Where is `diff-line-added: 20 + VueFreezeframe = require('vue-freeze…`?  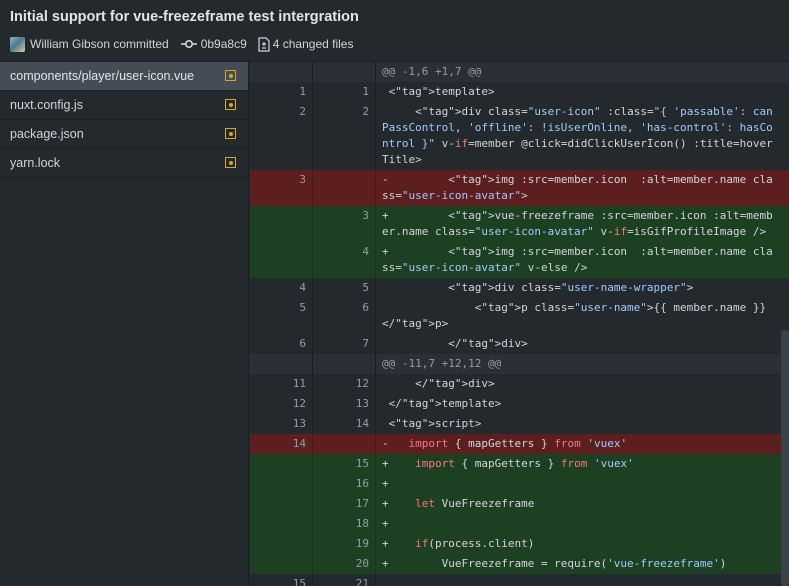
diff-line-added: 20 + VueFreezeframe = require('vue-freeze… is located at coordinates (519, 564).